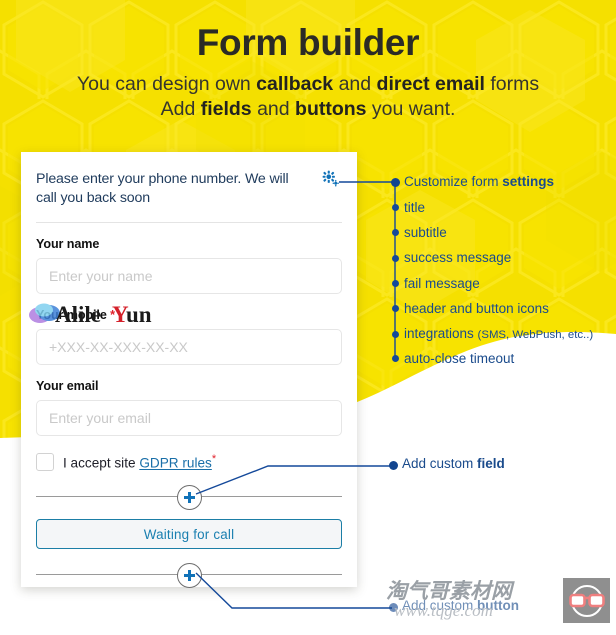  What do you see at coordinates (528, 181) in the screenshot?
I see `annotation-text-bold: settings` at bounding box center [528, 181].